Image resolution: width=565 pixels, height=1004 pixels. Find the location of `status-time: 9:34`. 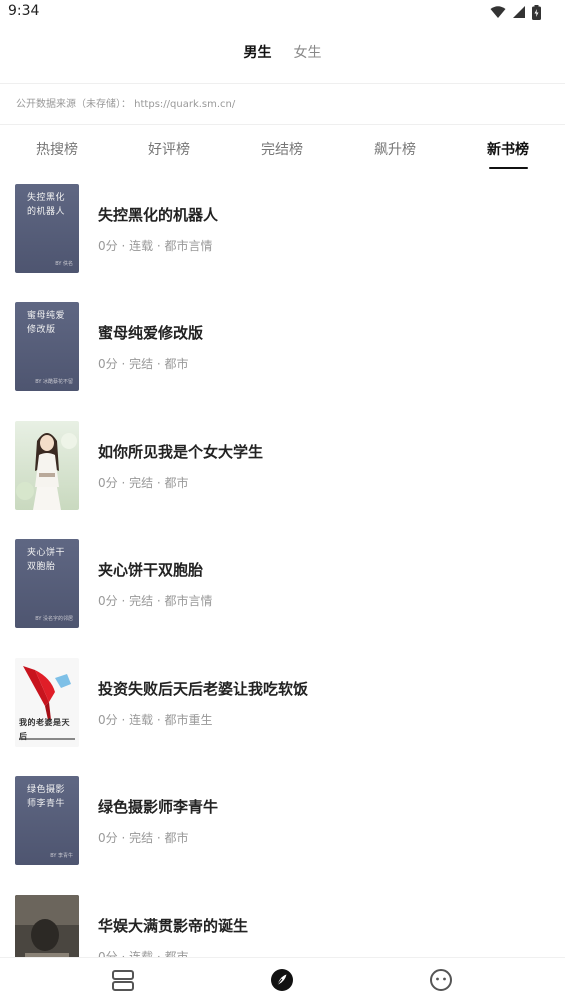

status-time: 9:34 is located at coordinates (24, 11).